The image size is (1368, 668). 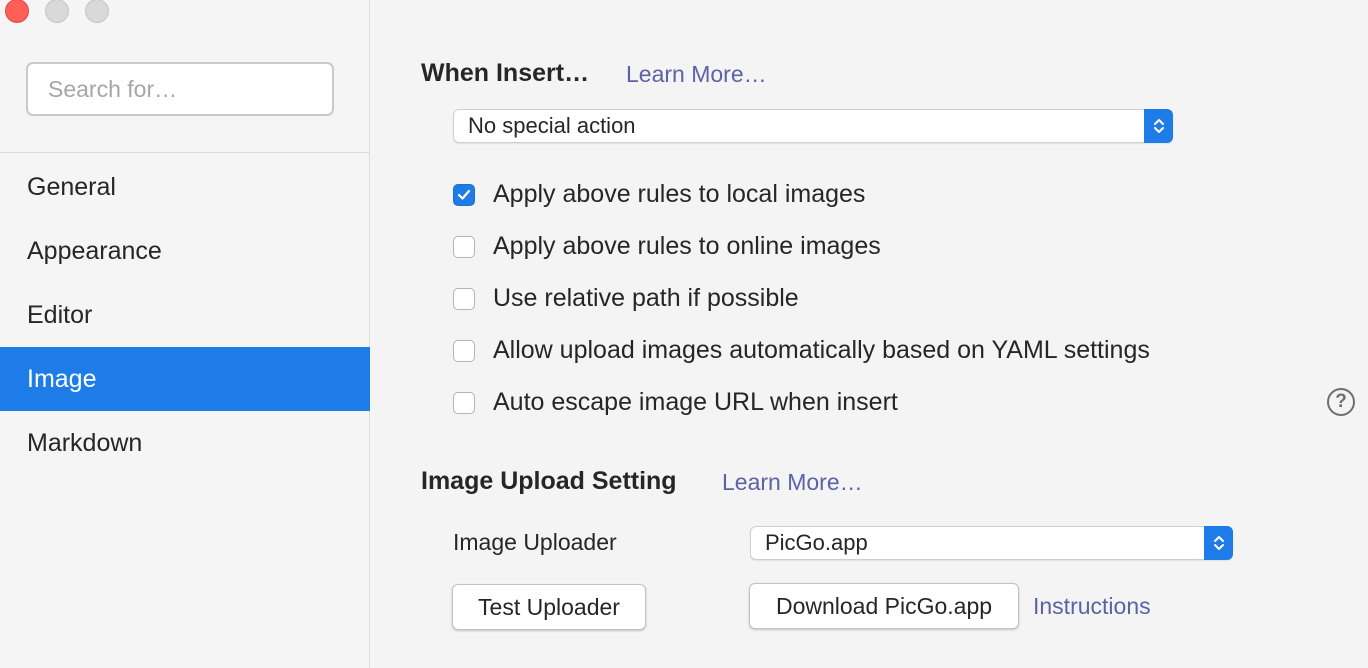 I want to click on checkbox-online-images, so click(x=464, y=246).